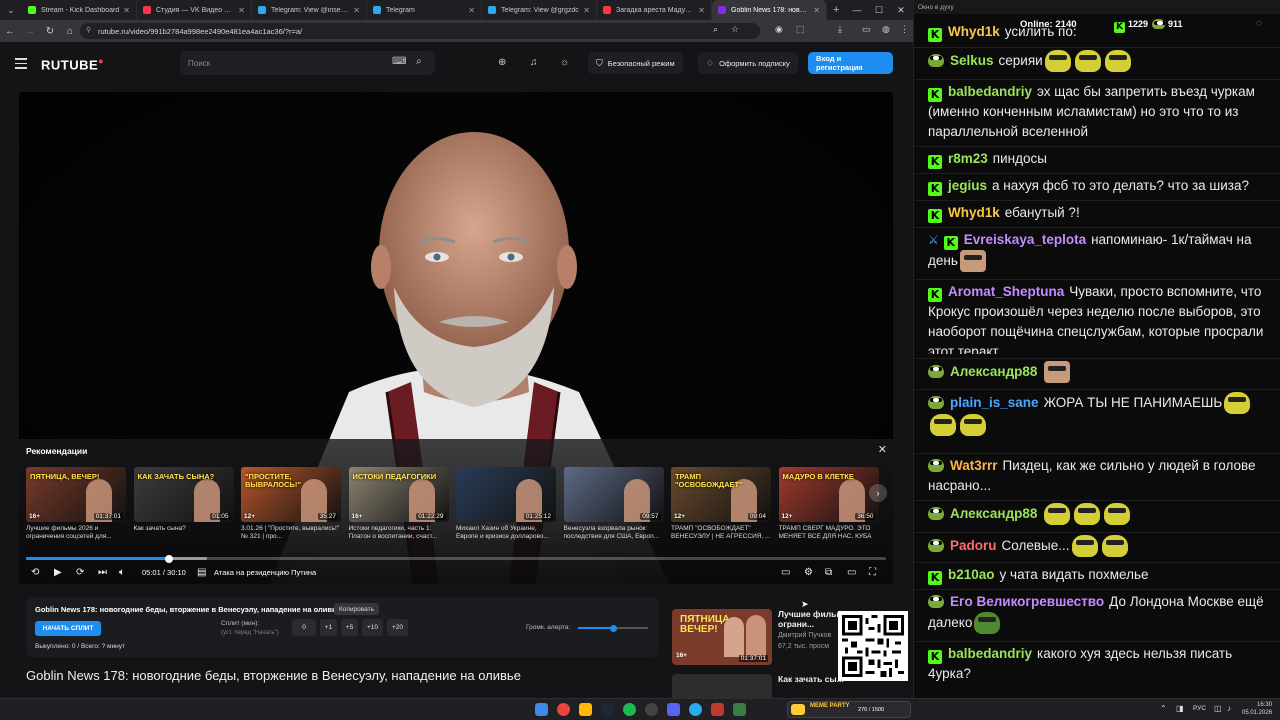 The height and width of the screenshot is (720, 1280). What do you see at coordinates (539, 10) in the screenshot?
I see `browser-tab: Telegram: View @grgzdc ✕` at bounding box center [539, 10].